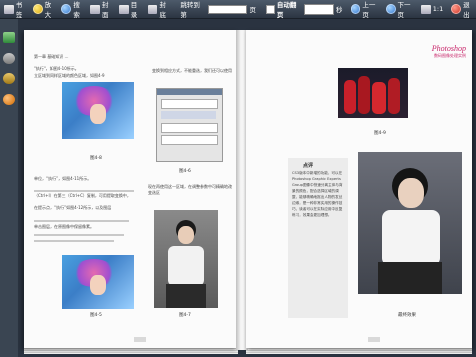  What do you see at coordinates (131, 10) in the screenshot?
I see `toc-button: 目录` at bounding box center [131, 10].